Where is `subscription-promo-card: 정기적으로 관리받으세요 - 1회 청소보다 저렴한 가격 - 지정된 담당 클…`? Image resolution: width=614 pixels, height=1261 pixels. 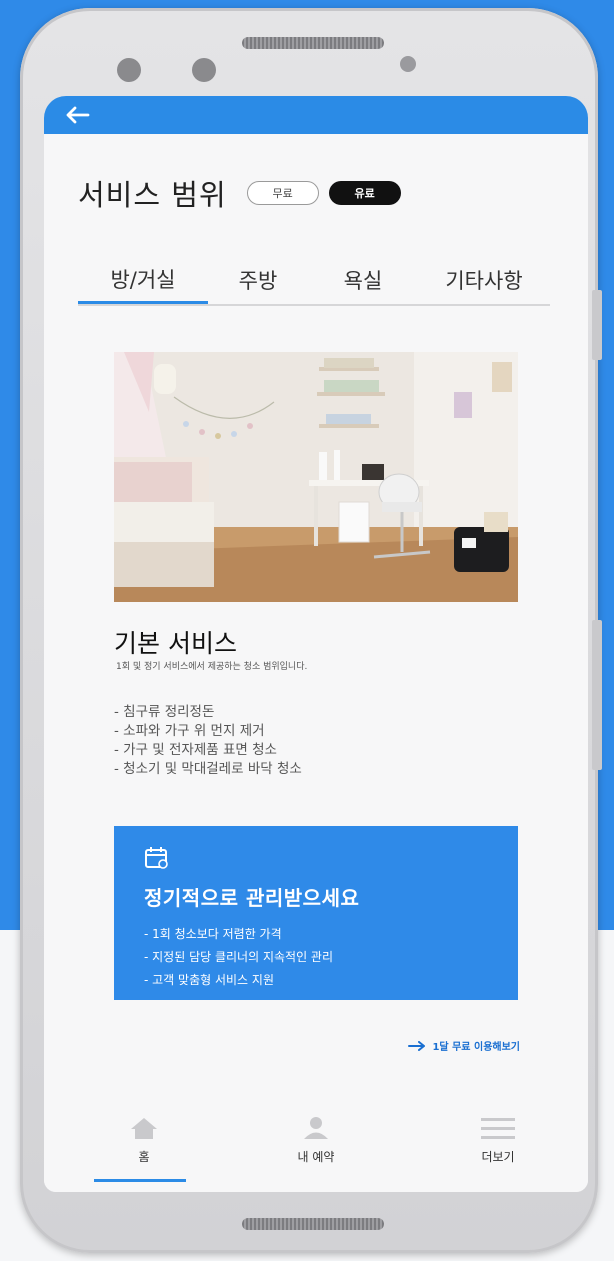
subscription-promo-card: 정기적으로 관리받으세요 - 1회 청소보다 저렴한 가격 - 지정된 담당 클… is located at coordinates (316, 913).